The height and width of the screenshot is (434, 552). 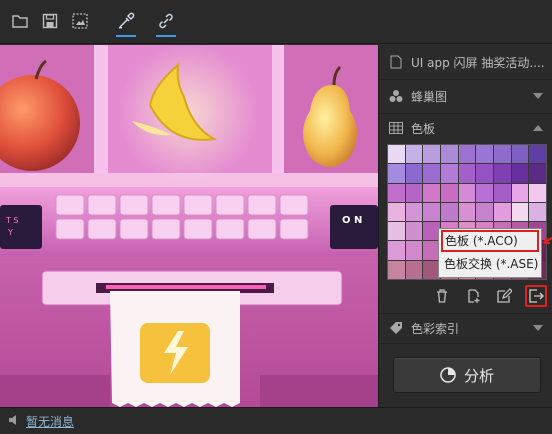 I want to click on analyze-button: 分析, so click(x=467, y=375).